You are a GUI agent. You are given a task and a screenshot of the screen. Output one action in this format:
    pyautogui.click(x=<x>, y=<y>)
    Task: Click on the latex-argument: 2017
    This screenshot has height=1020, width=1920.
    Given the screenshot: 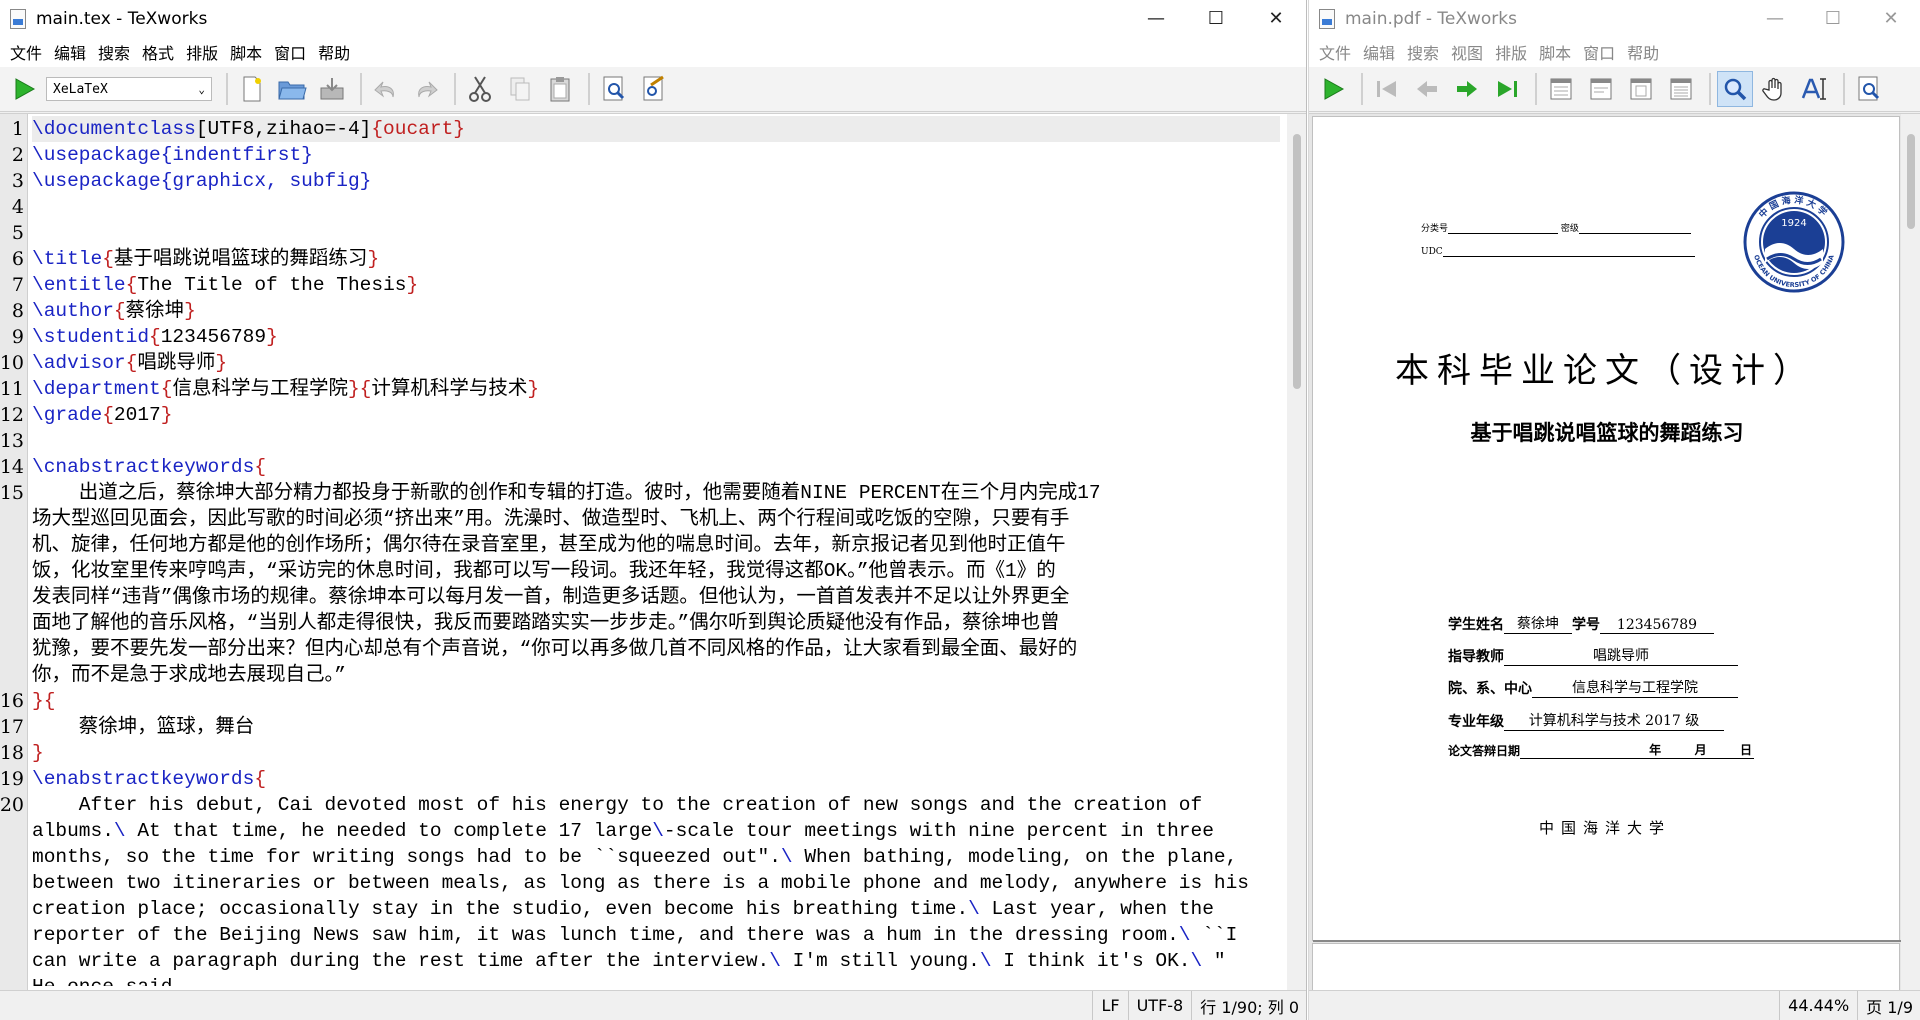 What is the action you would take?
    pyautogui.click(x=137, y=415)
    